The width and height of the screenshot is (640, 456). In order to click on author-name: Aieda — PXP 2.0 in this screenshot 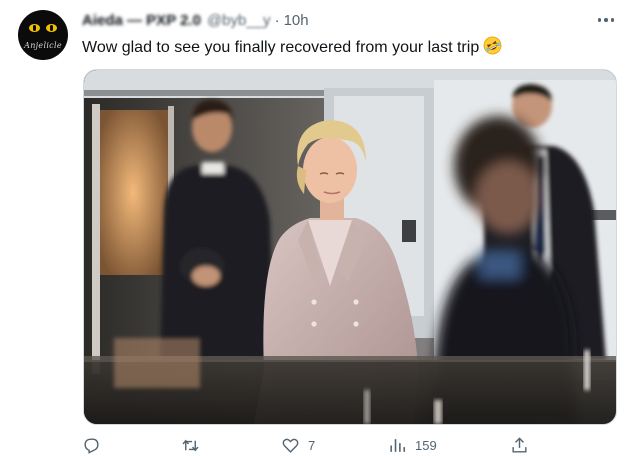, I will do `click(141, 20)`.